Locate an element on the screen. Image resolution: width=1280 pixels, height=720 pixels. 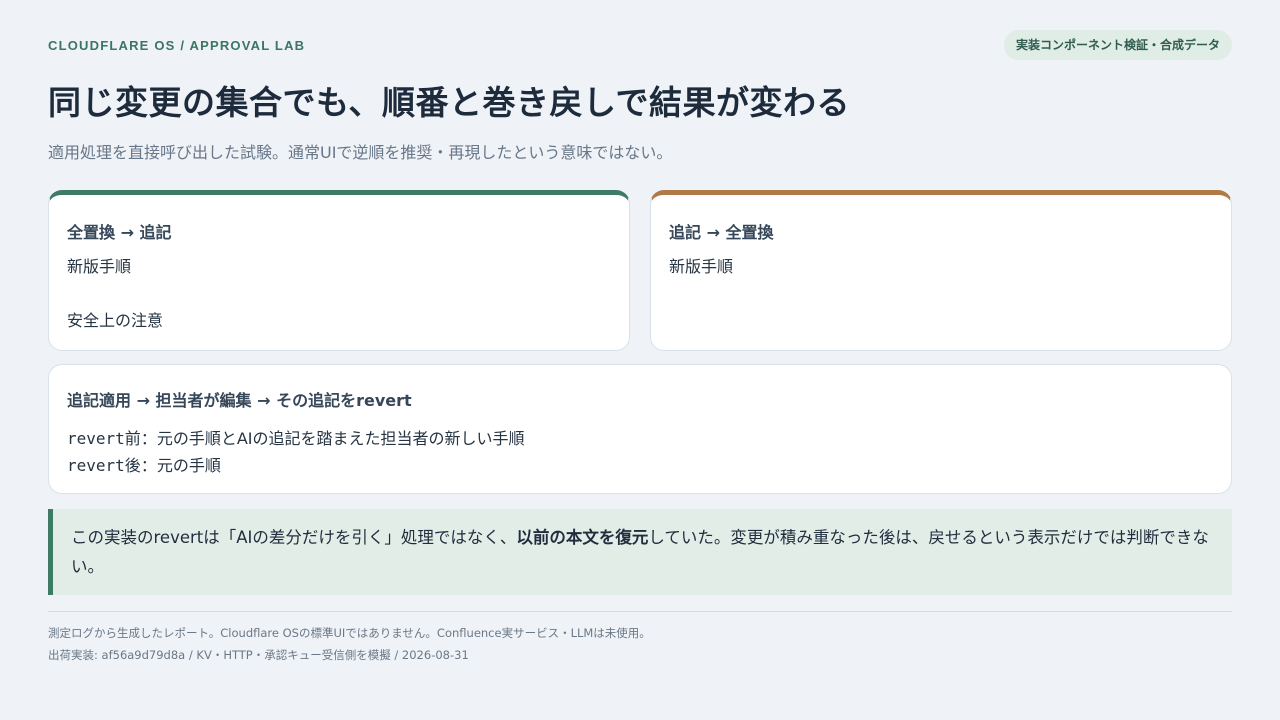
callout-text-pre: この実装のrevertは「AIの差分だけを引く」処理ではなく、 is located at coordinates (294, 537).